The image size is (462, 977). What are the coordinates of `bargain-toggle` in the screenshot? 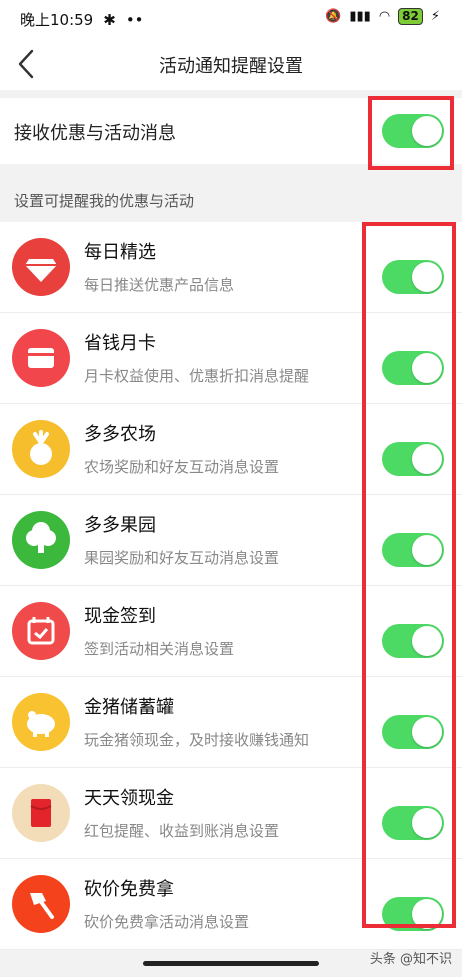 It's located at (413, 914).